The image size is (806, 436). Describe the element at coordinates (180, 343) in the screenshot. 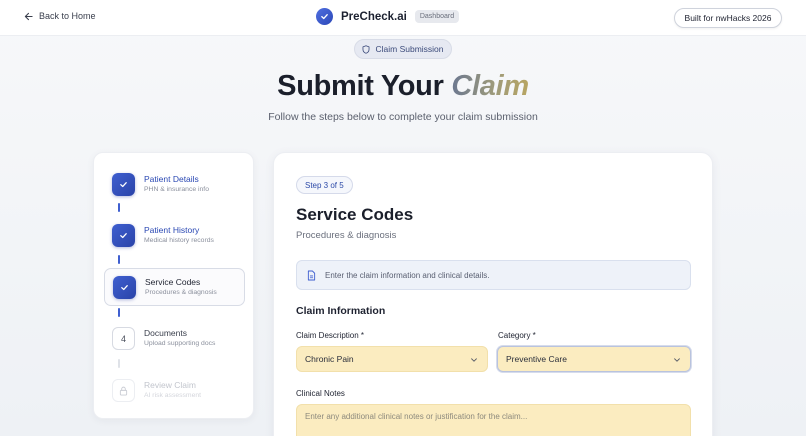

I see `step-desc: Upload supporting docs` at that location.